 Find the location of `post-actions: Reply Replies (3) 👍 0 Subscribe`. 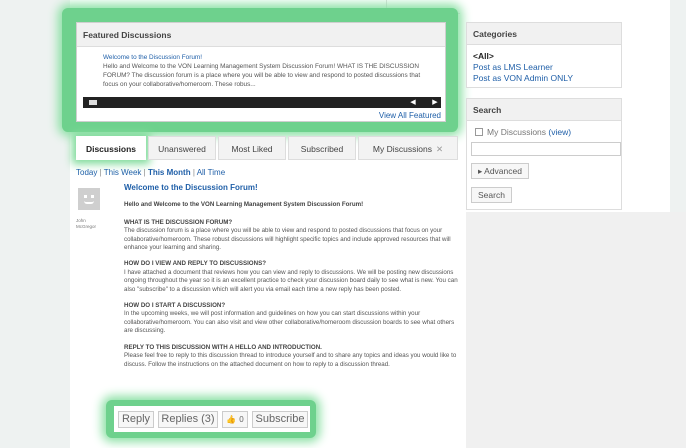

post-actions: Reply Replies (3) 👍 0 Subscribe is located at coordinates (212, 419).